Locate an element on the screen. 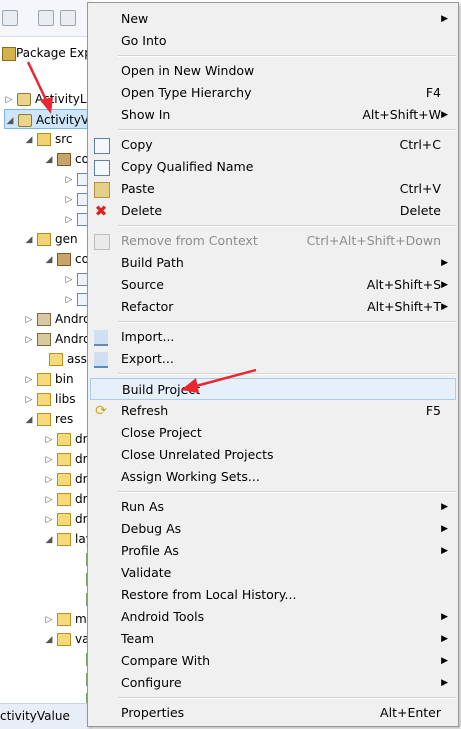  menu-item-configure: Configure ▶ is located at coordinates (273, 683).